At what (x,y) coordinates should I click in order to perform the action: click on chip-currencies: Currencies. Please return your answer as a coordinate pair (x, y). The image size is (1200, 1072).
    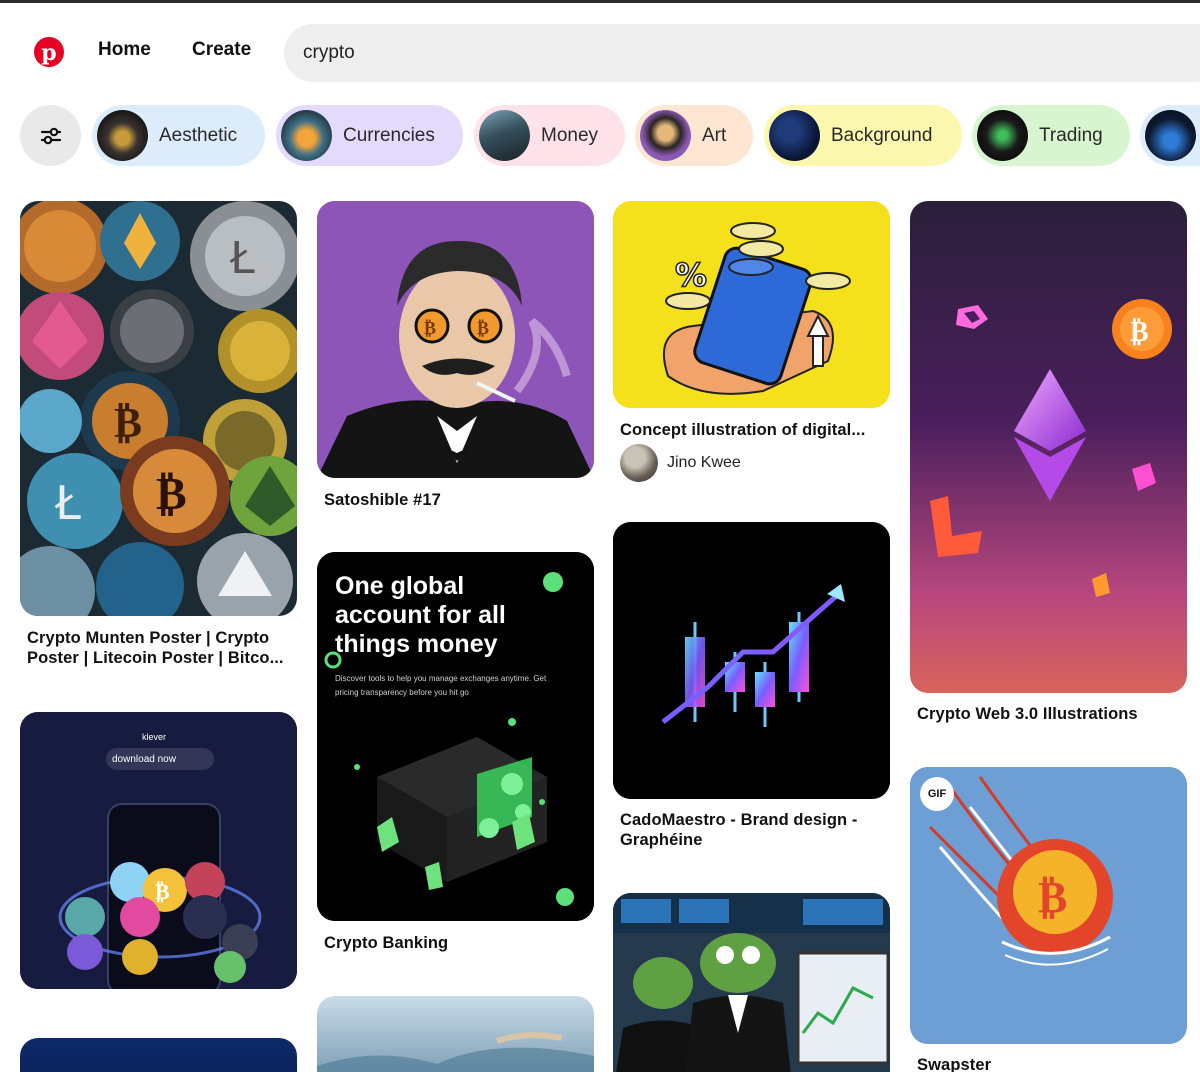
    Looking at the image, I should click on (369, 135).